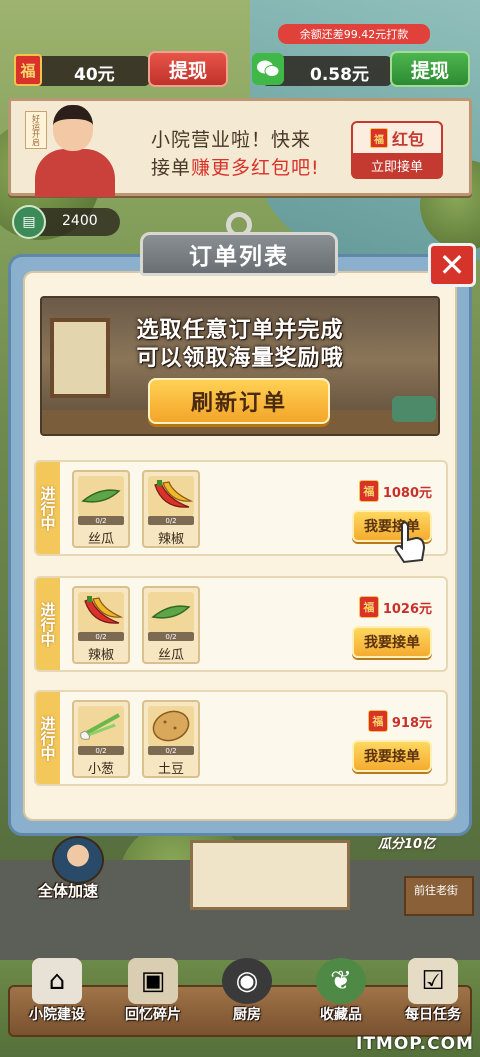 The width and height of the screenshot is (480, 1057). I want to click on panel-title: 订单列表, so click(239, 254).